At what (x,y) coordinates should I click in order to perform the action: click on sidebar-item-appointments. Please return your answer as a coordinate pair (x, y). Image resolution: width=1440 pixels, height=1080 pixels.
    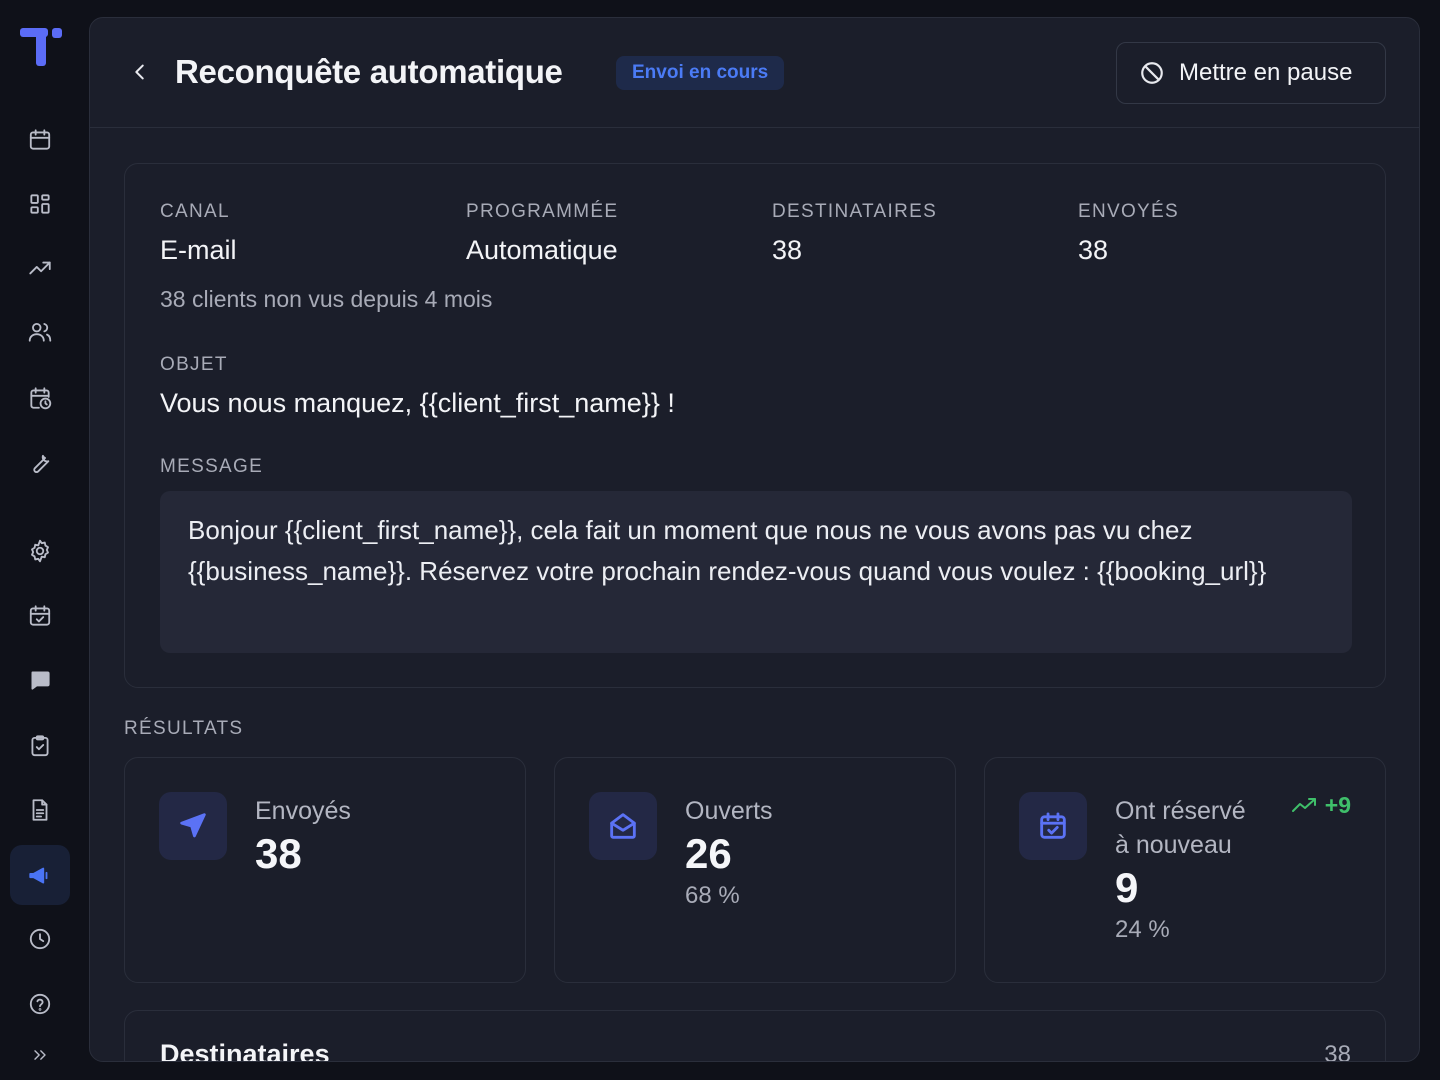
    Looking at the image, I should click on (40, 398).